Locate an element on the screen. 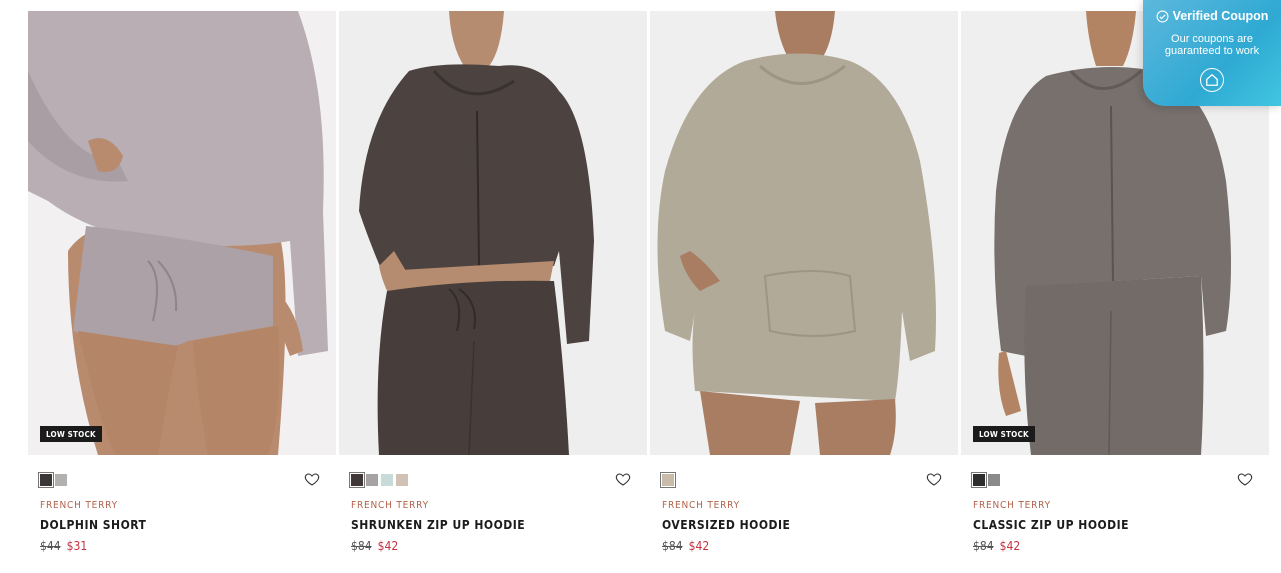  house-tag-icon is located at coordinates (1212, 80).